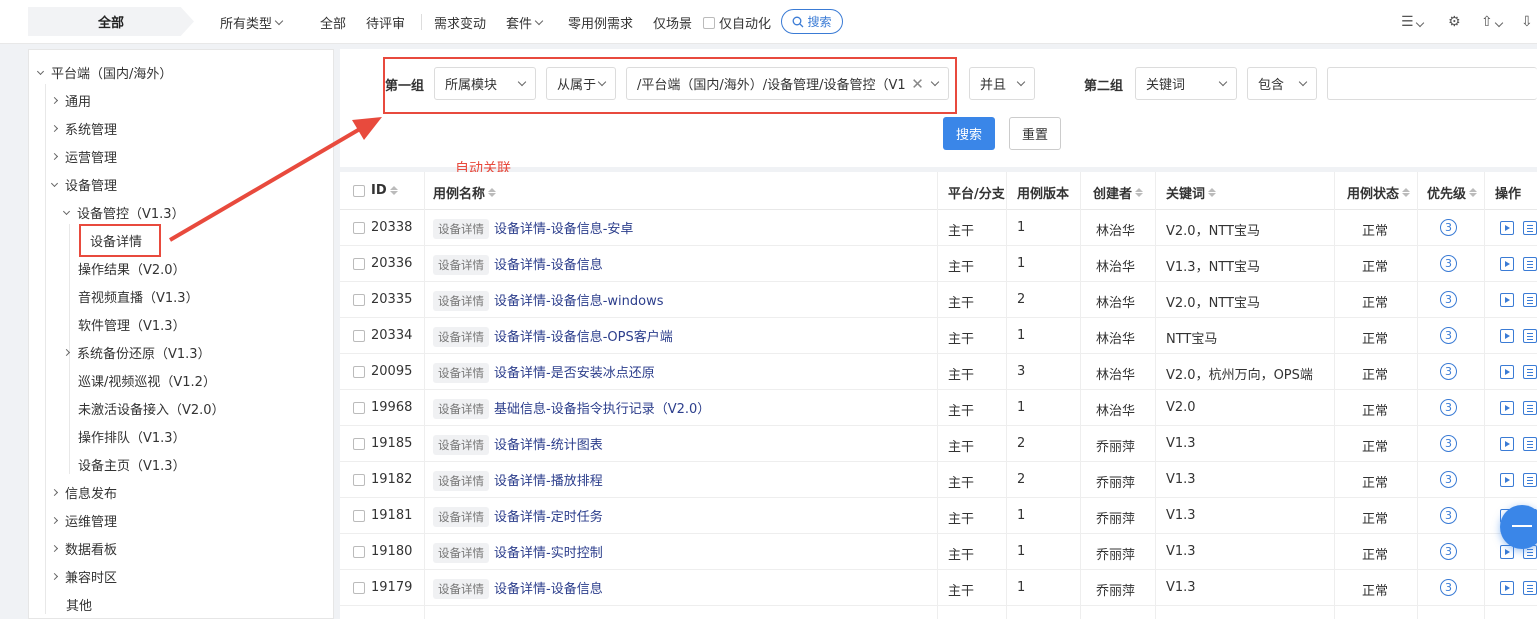  I want to click on filter-requirement-change: 需求变动, so click(460, 22).